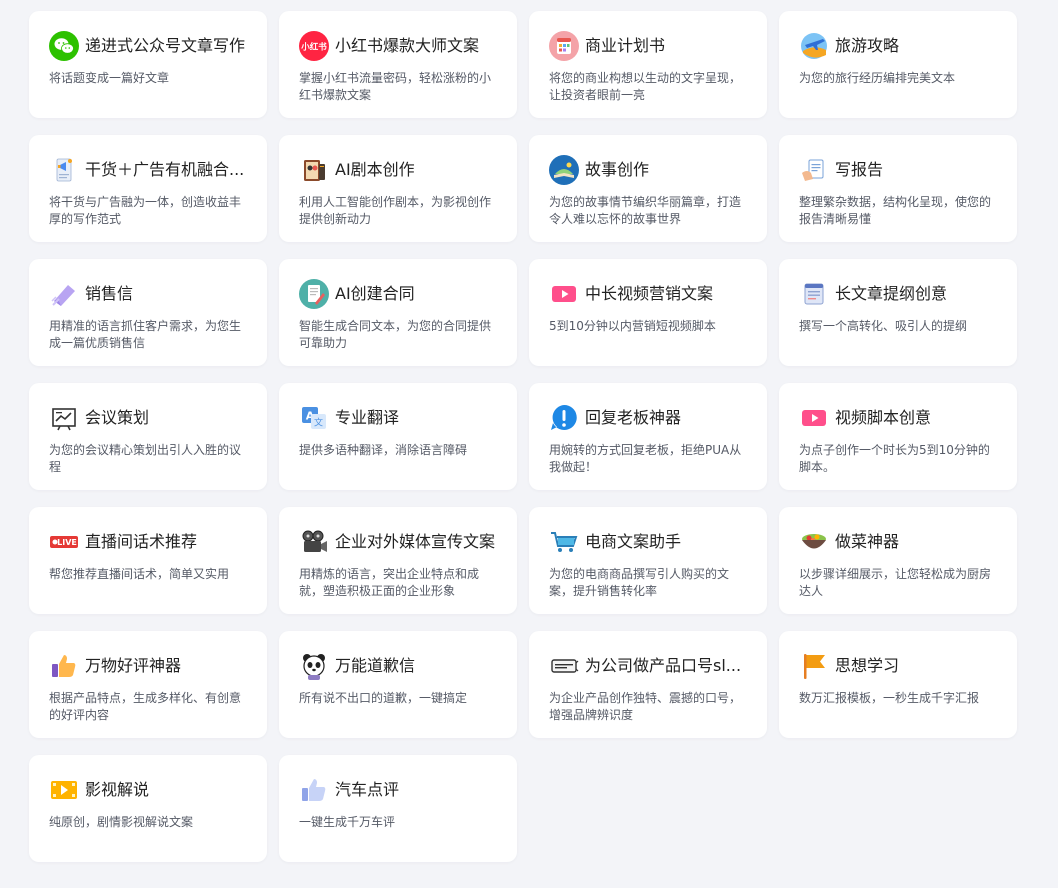 Image resolution: width=1058 pixels, height=888 pixels. Describe the element at coordinates (898, 188) in the screenshot. I see `assistant-card: 写报告 整理繁杂数据，结构化呈现，使您的报告清晰易懂` at that location.